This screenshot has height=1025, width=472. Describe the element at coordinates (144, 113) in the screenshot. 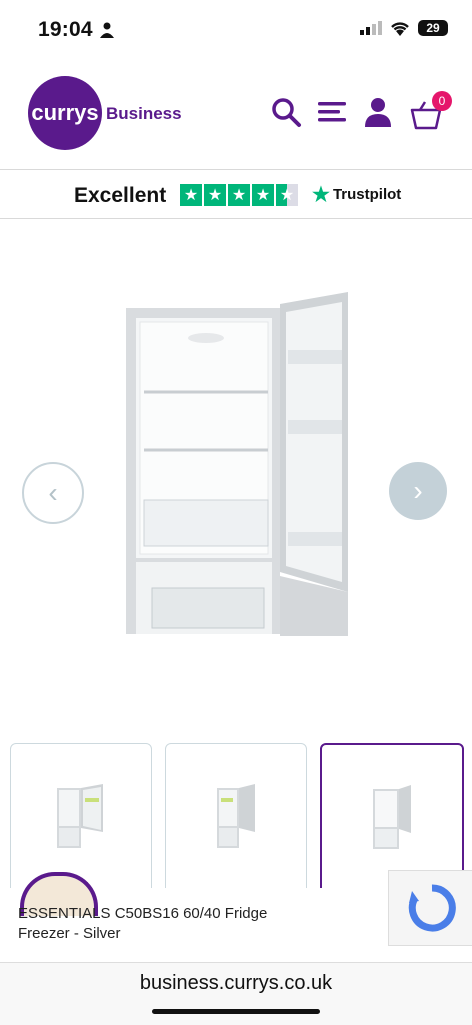

I see `logo-business-label: Business` at that location.